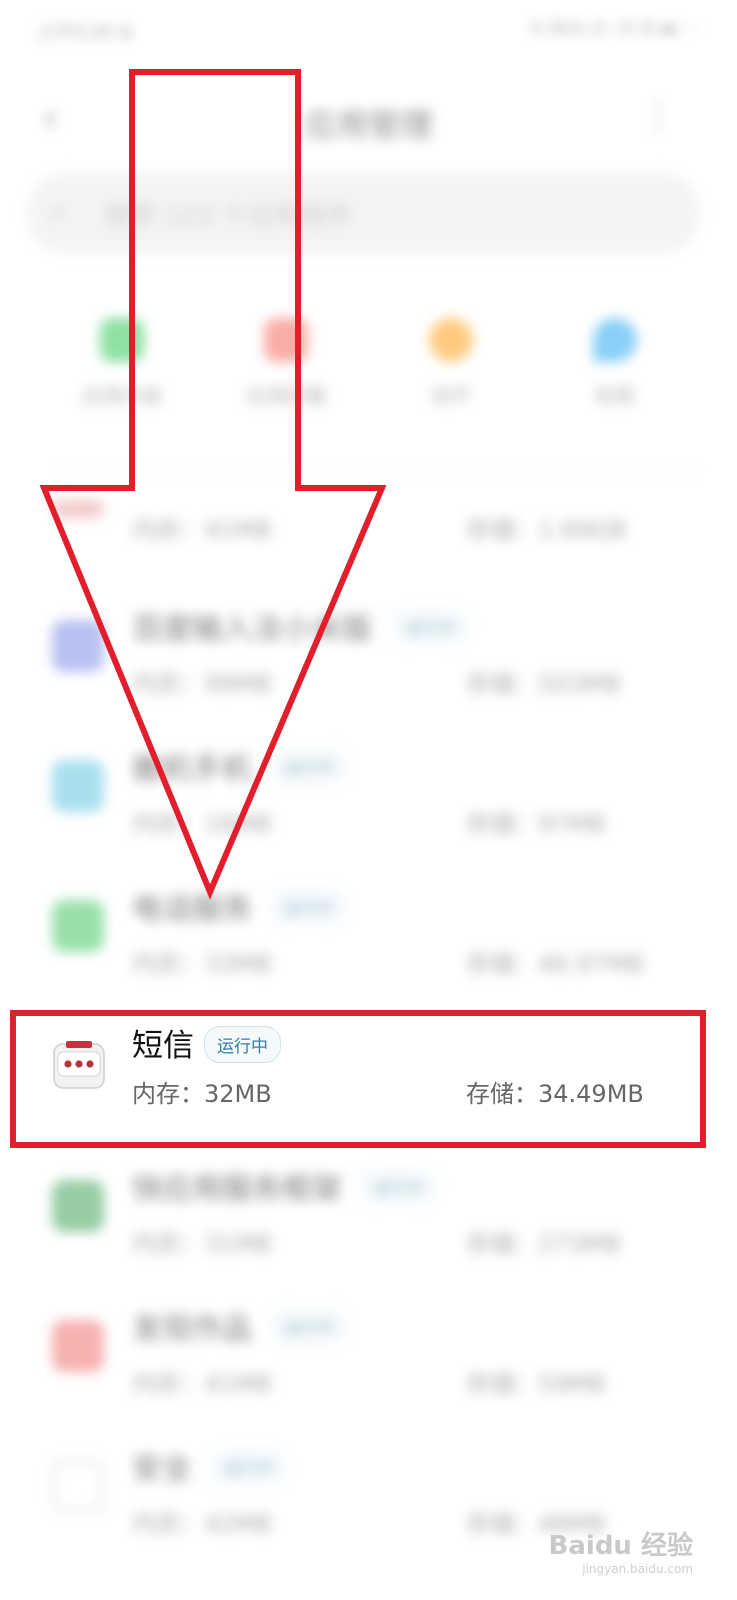 The width and height of the screenshot is (737, 1600). What do you see at coordinates (368, 940) in the screenshot?
I see `list-item: 电话服务 运行中 内存：33MB 存储：46.97MB` at bounding box center [368, 940].